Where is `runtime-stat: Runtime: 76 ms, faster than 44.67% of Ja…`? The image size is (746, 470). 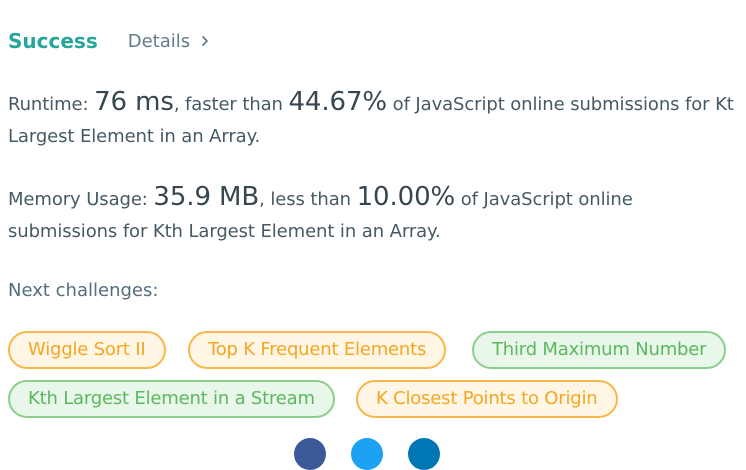 runtime-stat: Runtime: 76 ms, faster than 44.67% of Ja… is located at coordinates (377, 119).